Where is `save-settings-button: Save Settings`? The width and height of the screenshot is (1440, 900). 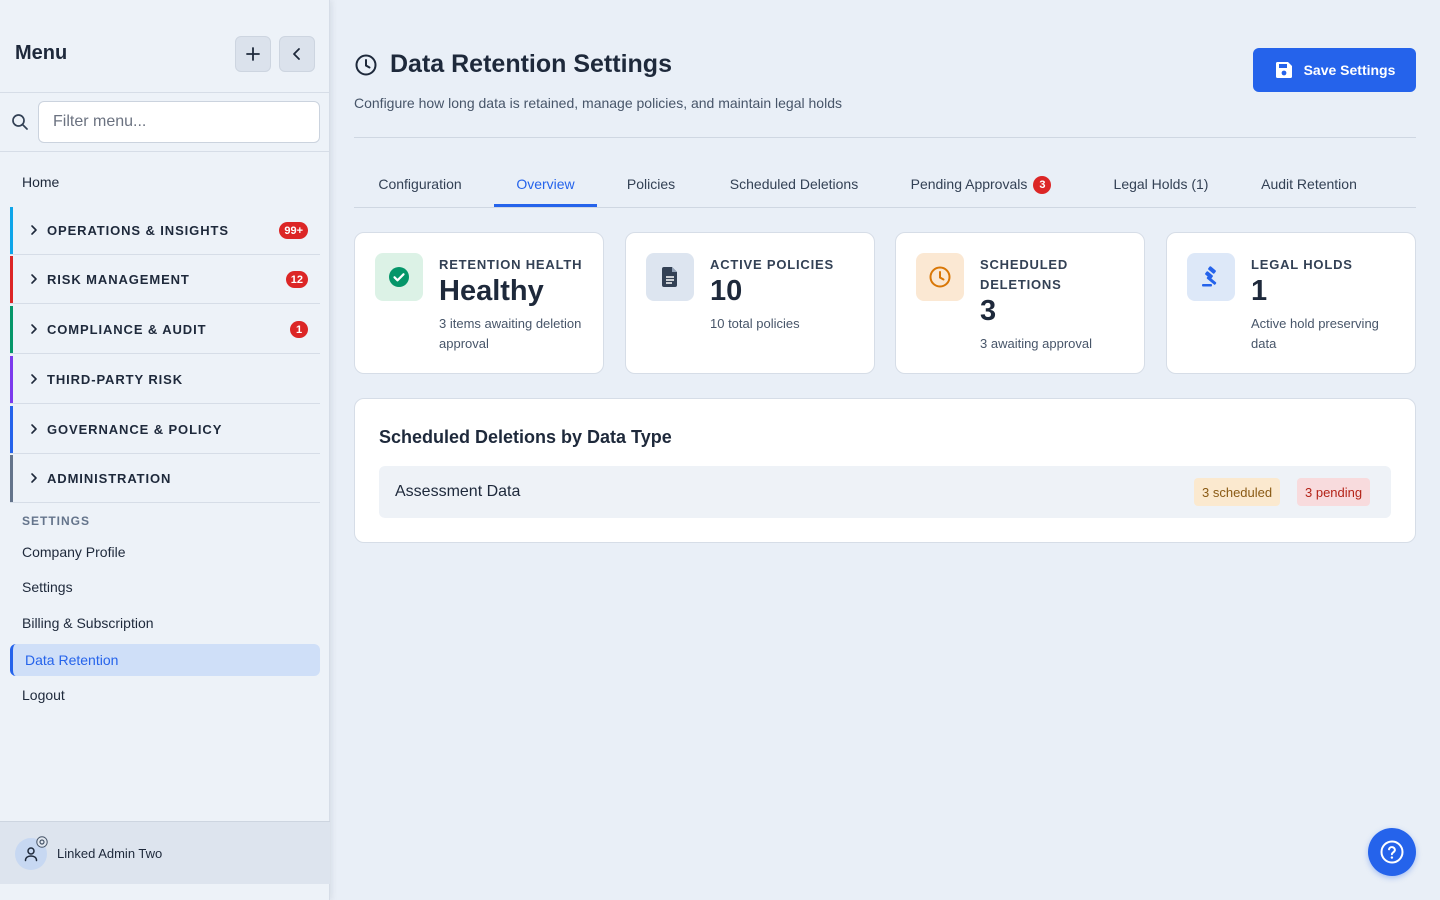 save-settings-button: Save Settings is located at coordinates (1334, 70).